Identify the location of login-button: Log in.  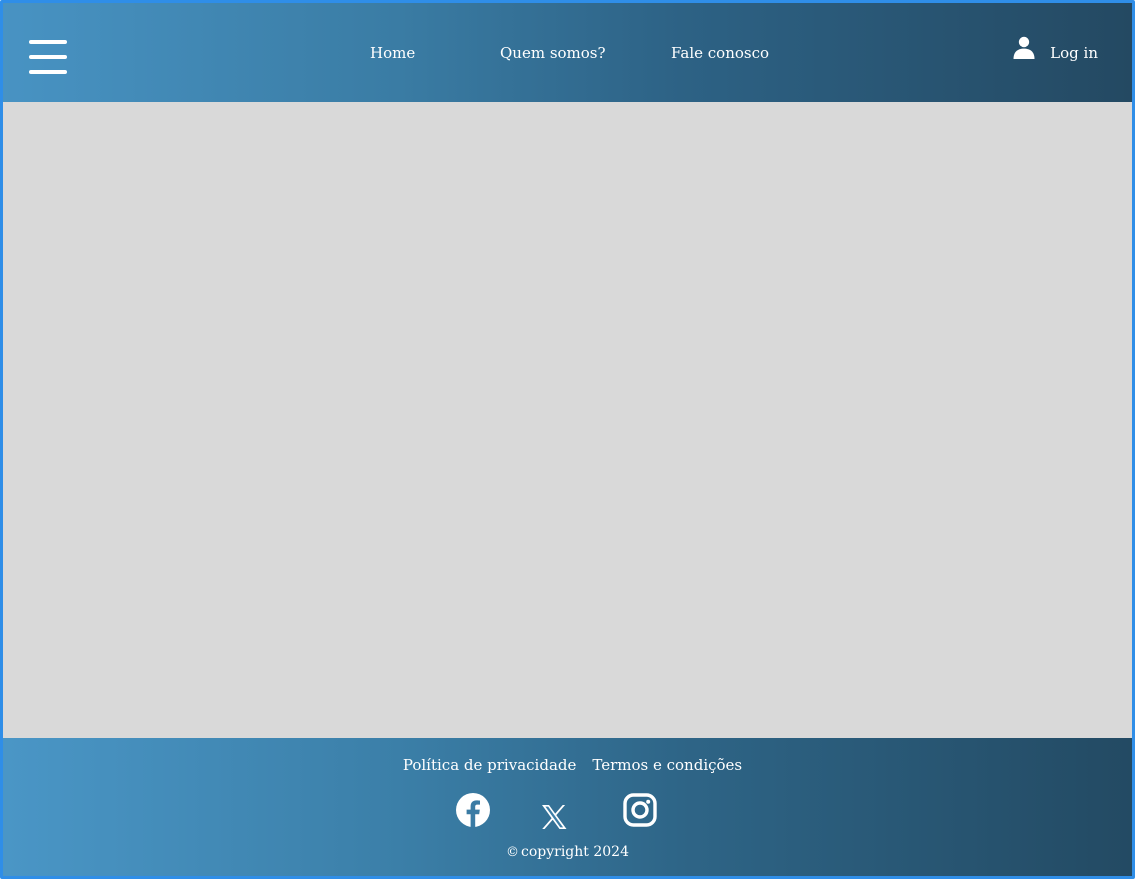
(1055, 52).